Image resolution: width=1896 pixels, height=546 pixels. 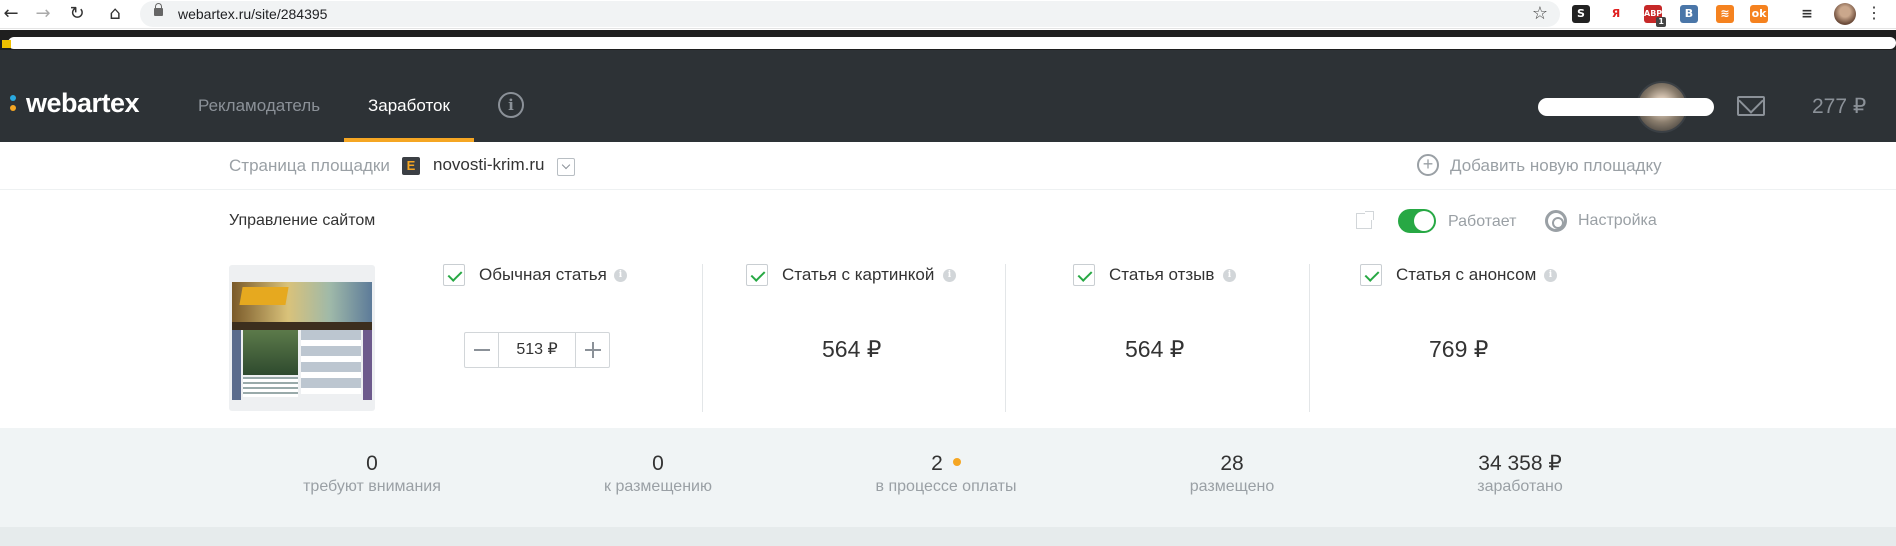 I want to click on extension-badge: 1, so click(x=1661, y=22).